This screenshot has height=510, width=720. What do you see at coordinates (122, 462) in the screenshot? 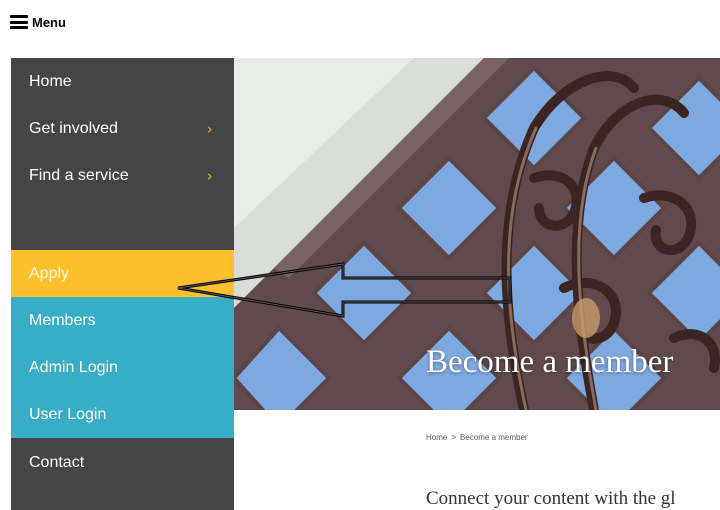
I see `sidebar-item-contact: Contact` at bounding box center [122, 462].